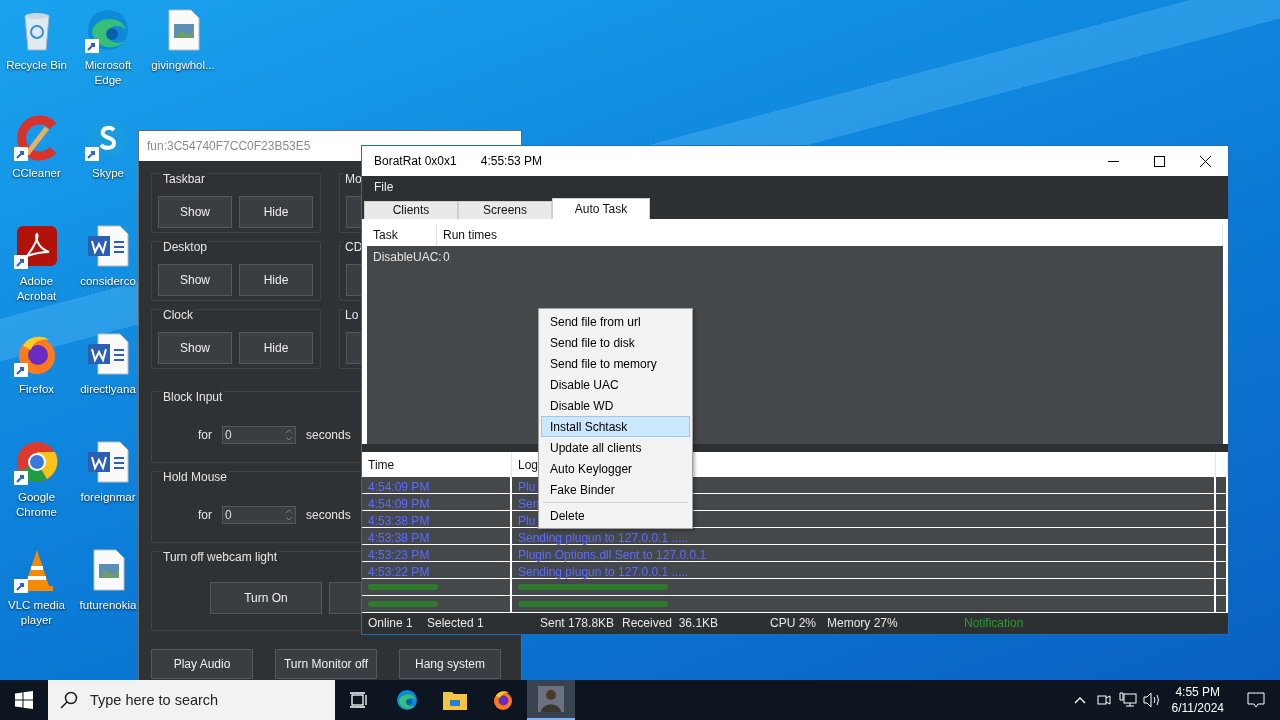 Image resolution: width=1280 pixels, height=720 pixels. Describe the element at coordinates (210, 700) in the screenshot. I see `search-field: Type here to search` at that location.